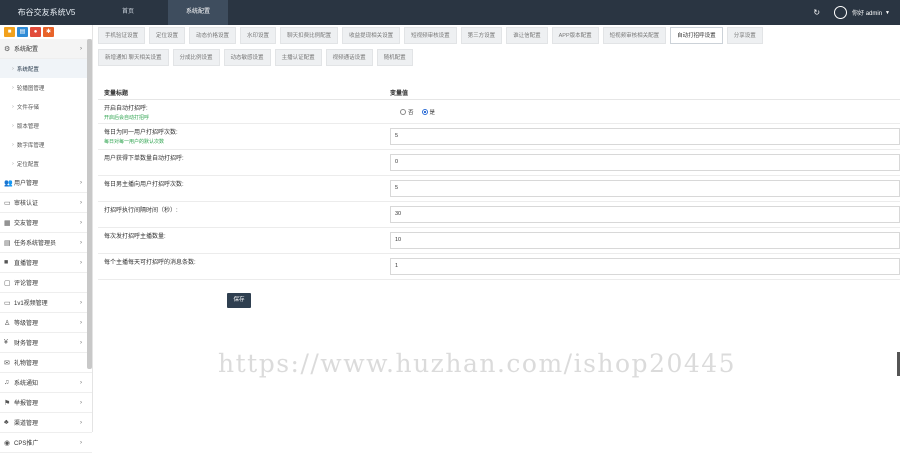 This screenshot has width=900, height=453. What do you see at coordinates (7, 243) in the screenshot?
I see `tasks-icon: ▤` at bounding box center [7, 243].